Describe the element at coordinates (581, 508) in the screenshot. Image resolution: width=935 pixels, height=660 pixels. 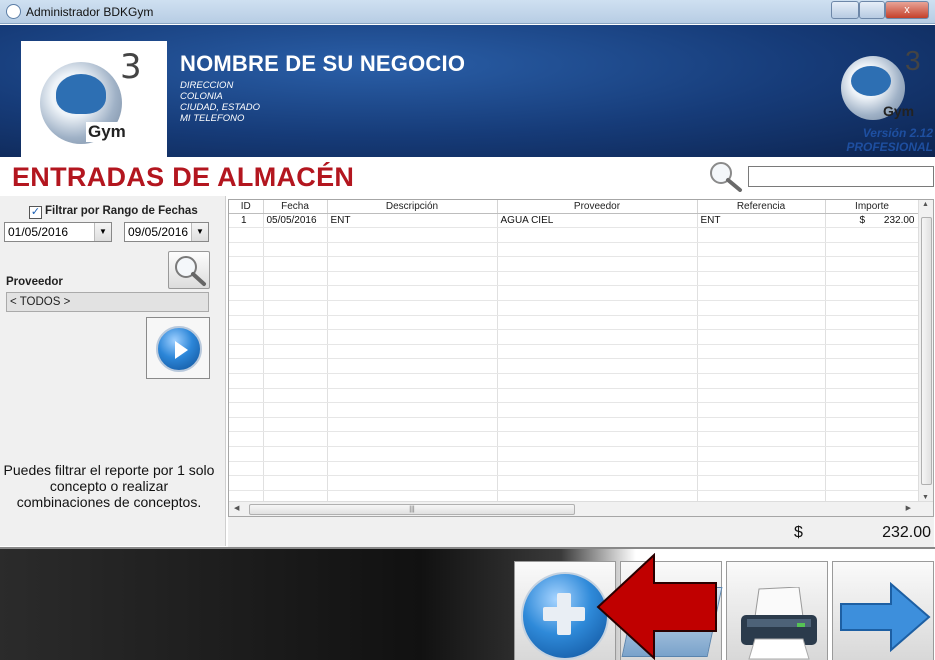
I see `horizontal-scrollbar: ◀ ||| ▶` at that location.